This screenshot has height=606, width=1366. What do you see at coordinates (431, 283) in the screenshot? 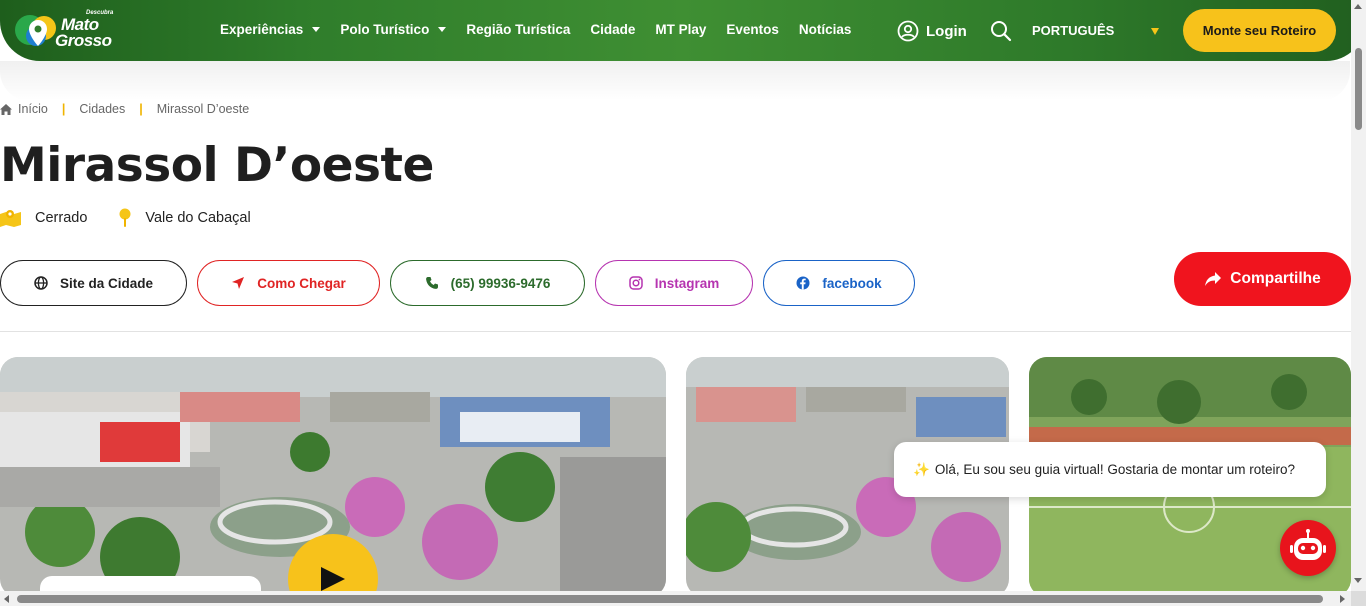
I see `phone-icon` at bounding box center [431, 283].